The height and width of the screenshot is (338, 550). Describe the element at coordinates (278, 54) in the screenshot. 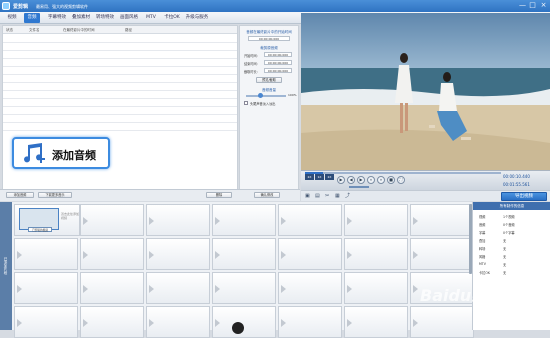

I see `clip-start-field: 00:00:00.000` at that location.